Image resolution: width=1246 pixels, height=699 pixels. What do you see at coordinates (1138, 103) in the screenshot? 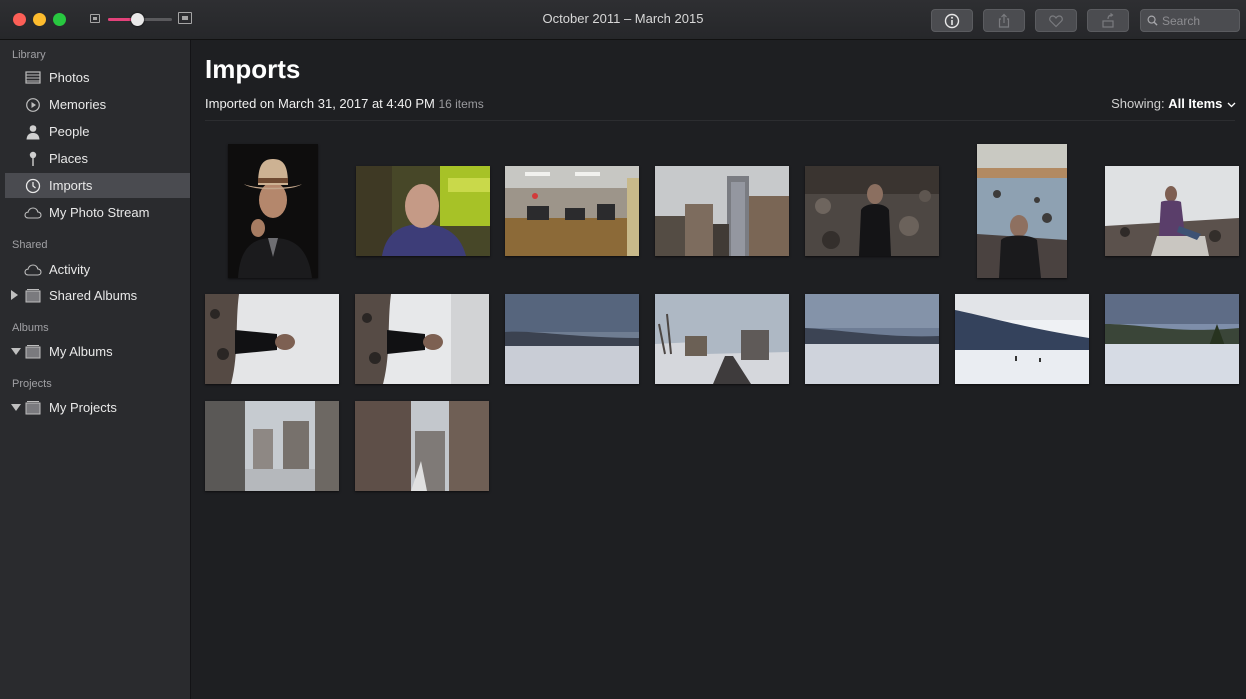
I see `showing-label: Showing:` at bounding box center [1138, 103].